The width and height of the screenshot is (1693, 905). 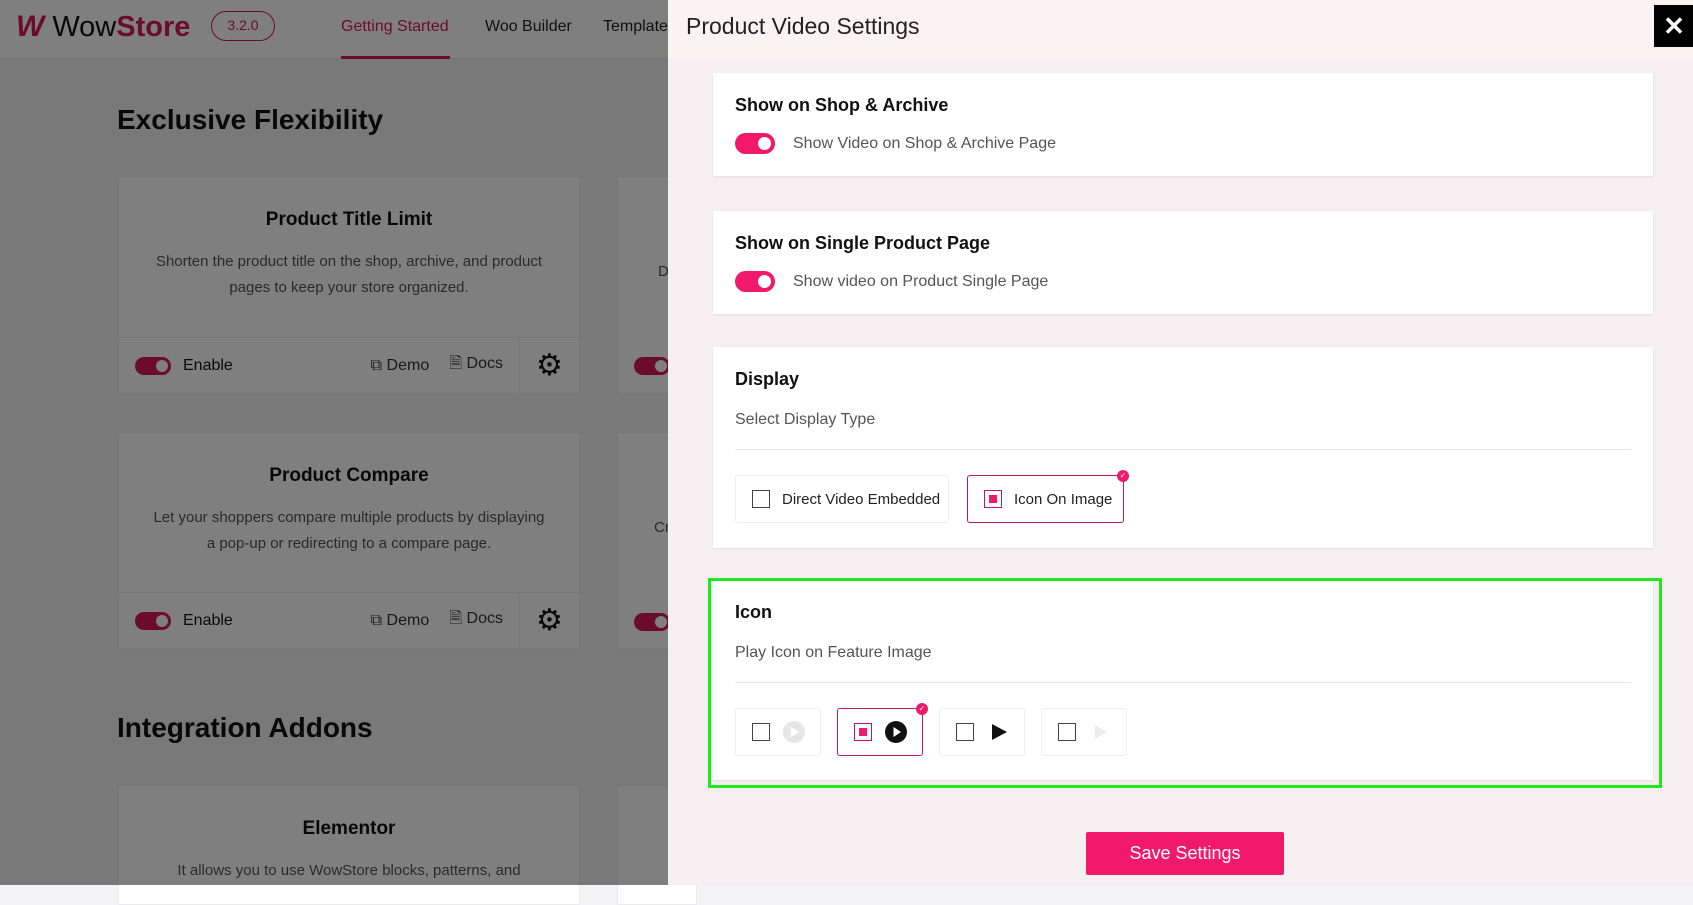 I want to click on option-label: Icon On Image, so click(x=1063, y=499).